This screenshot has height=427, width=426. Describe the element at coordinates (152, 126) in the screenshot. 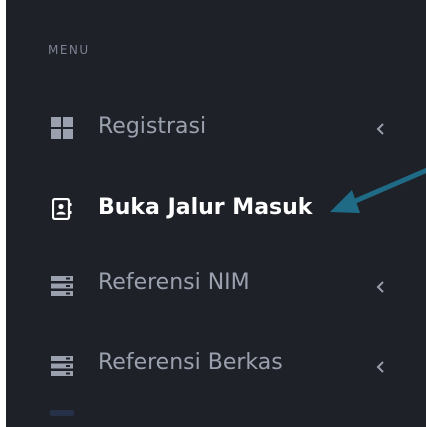

I see `sidebar-item-label: Registrasi` at that location.